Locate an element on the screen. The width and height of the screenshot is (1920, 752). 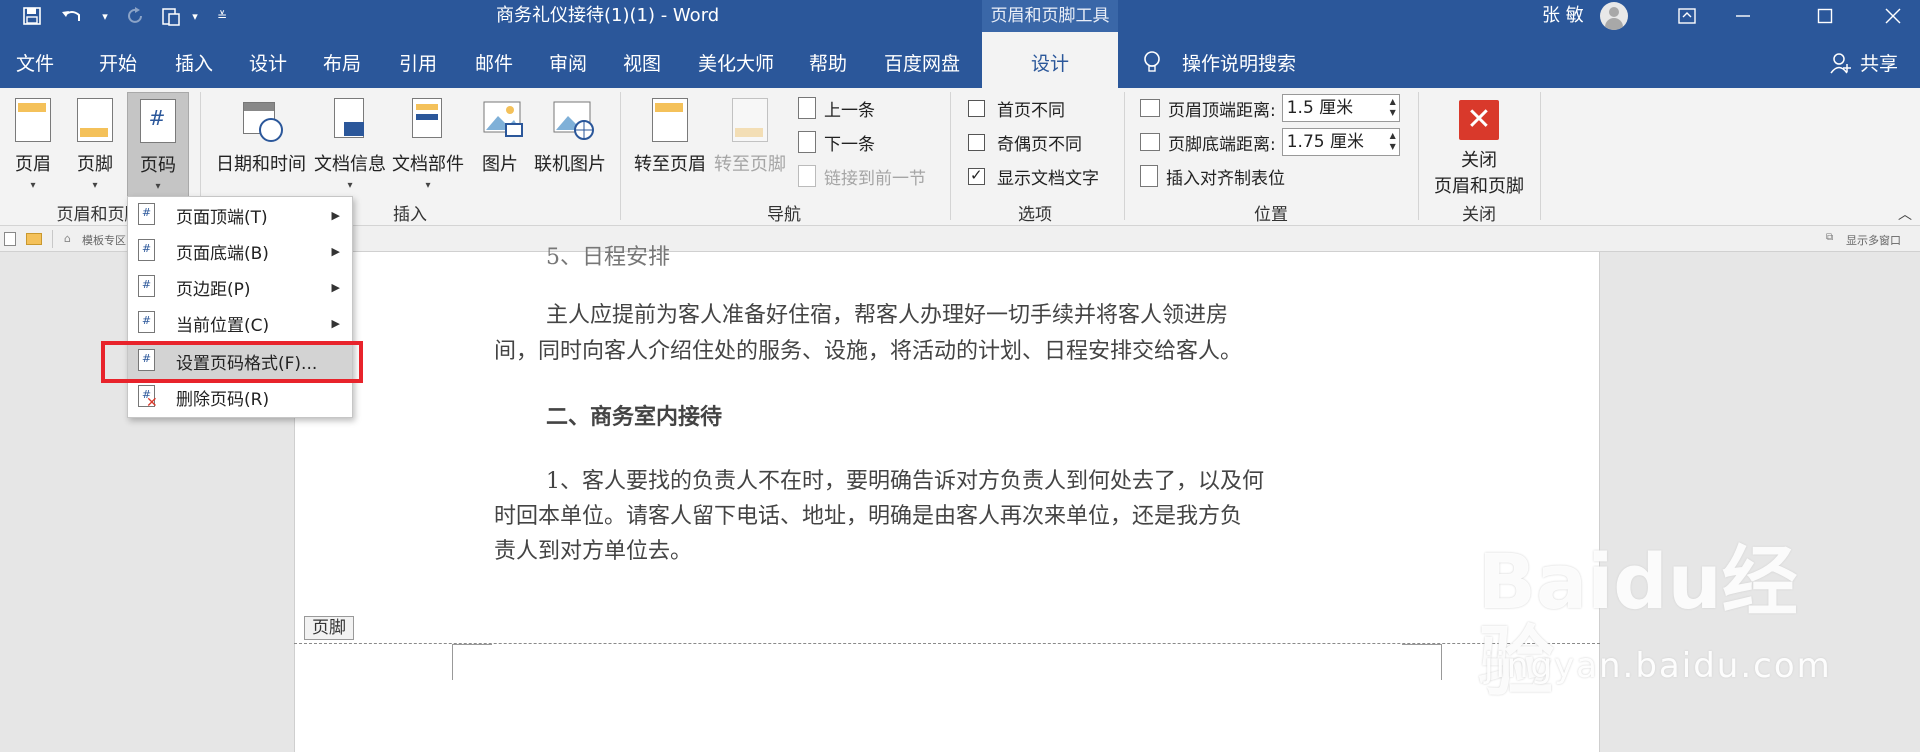
submenu-arrow-icon: ▶ is located at coordinates (335, 215).